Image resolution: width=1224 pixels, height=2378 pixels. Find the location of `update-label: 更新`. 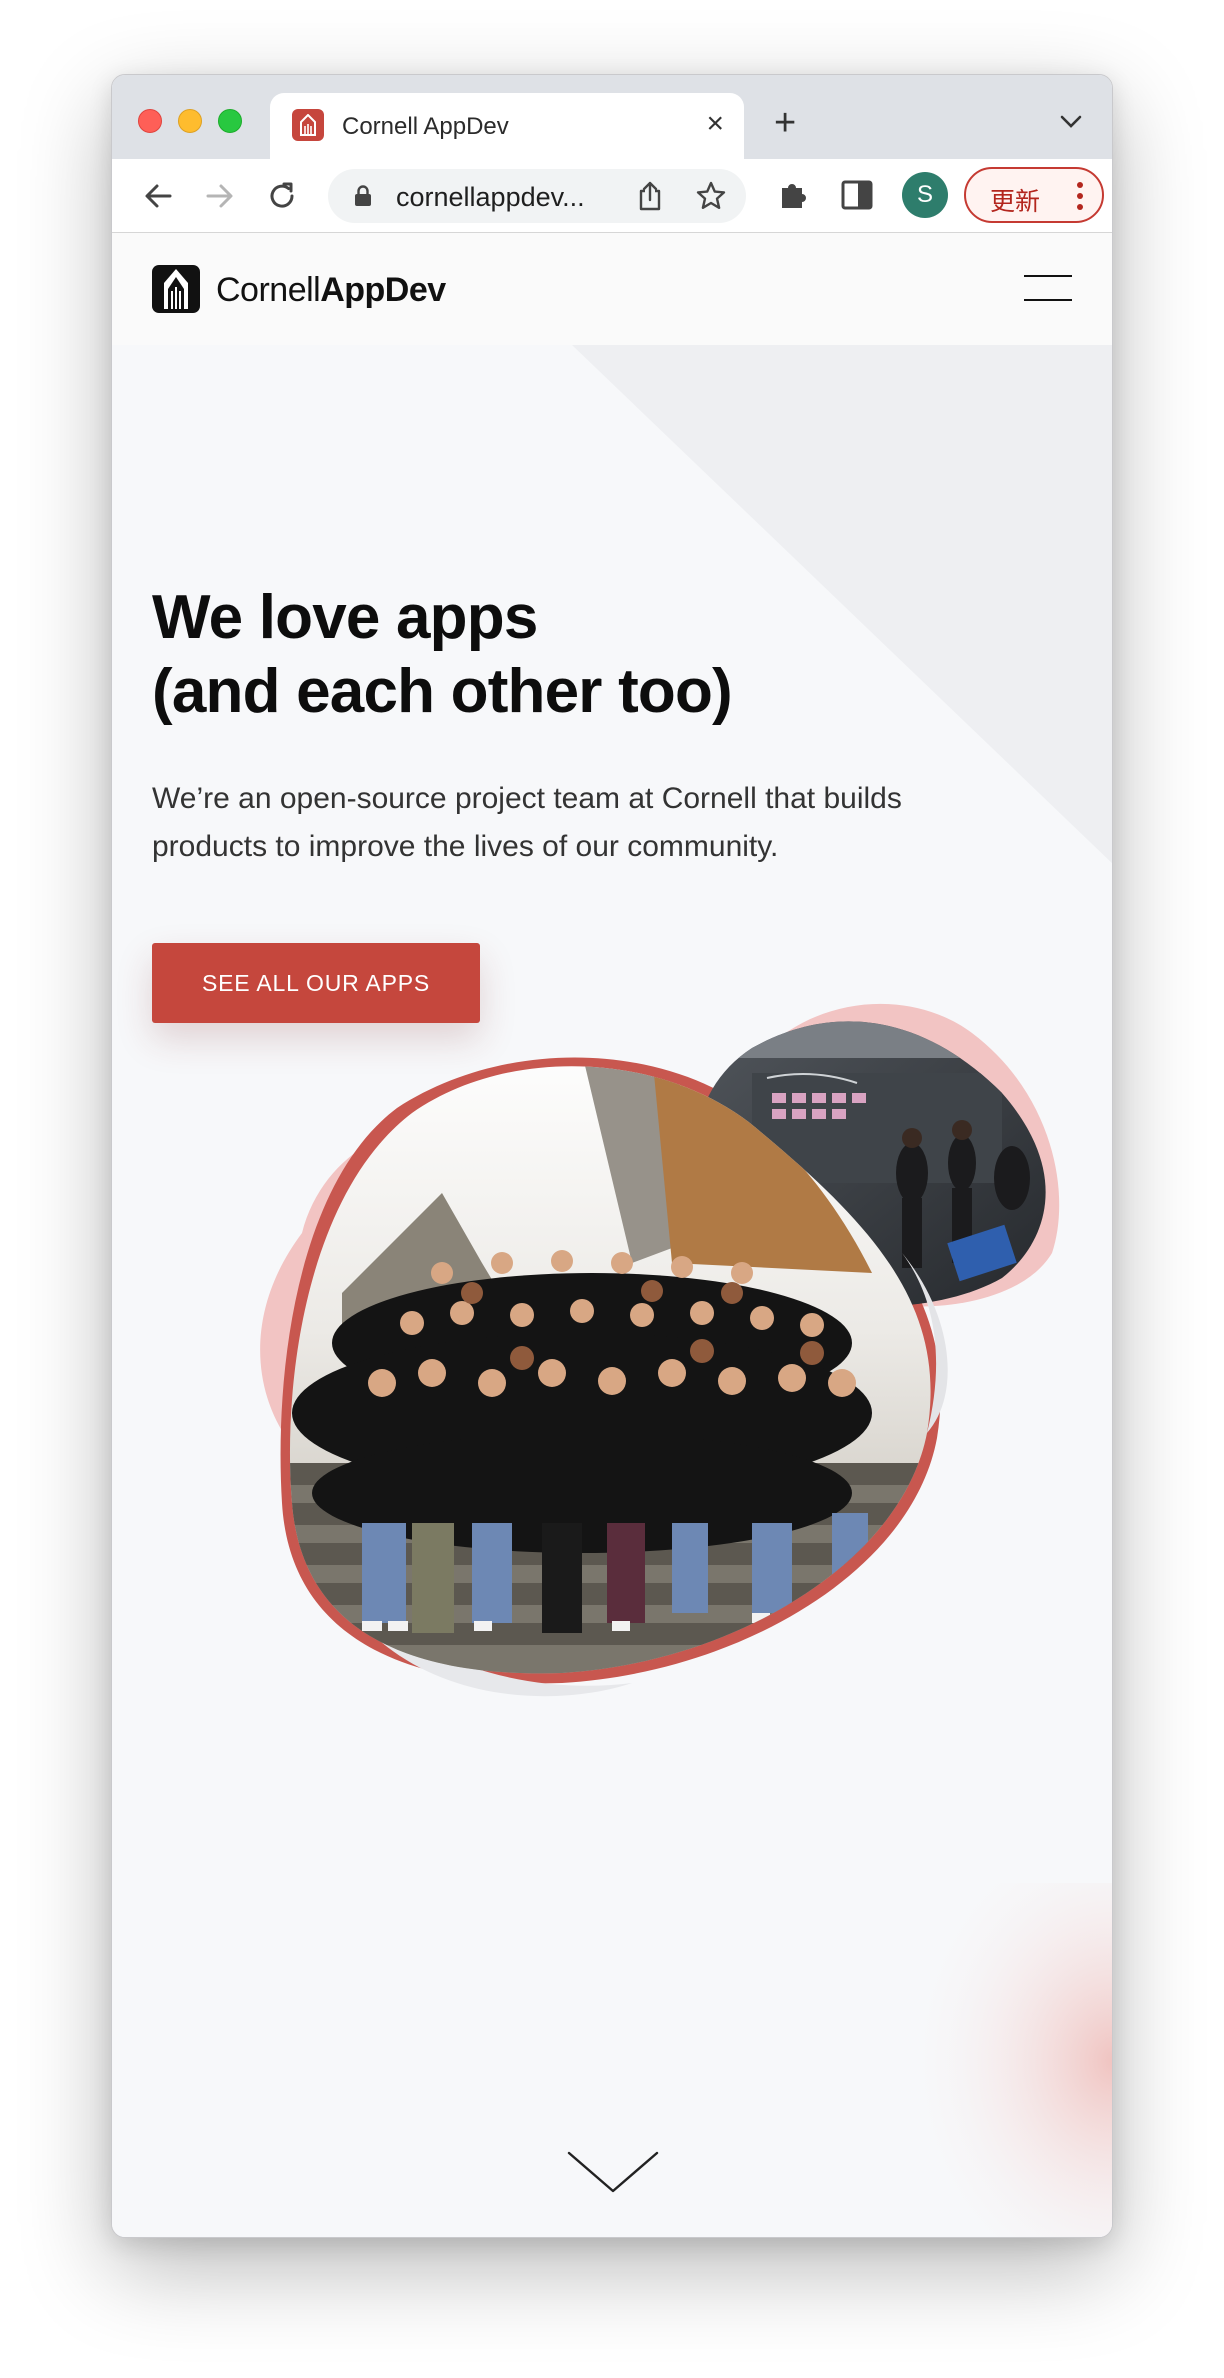

update-label: 更新 is located at coordinates (1015, 202).